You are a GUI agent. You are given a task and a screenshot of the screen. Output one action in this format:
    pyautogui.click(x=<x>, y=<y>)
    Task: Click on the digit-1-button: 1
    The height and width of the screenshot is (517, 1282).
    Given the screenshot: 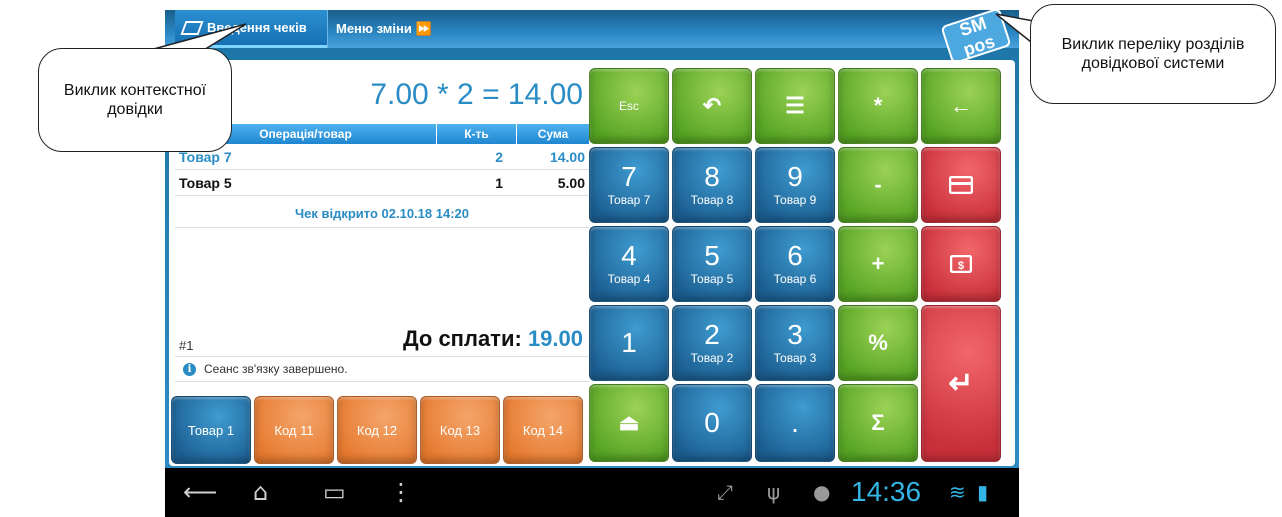 What is the action you would take?
    pyautogui.click(x=629, y=343)
    